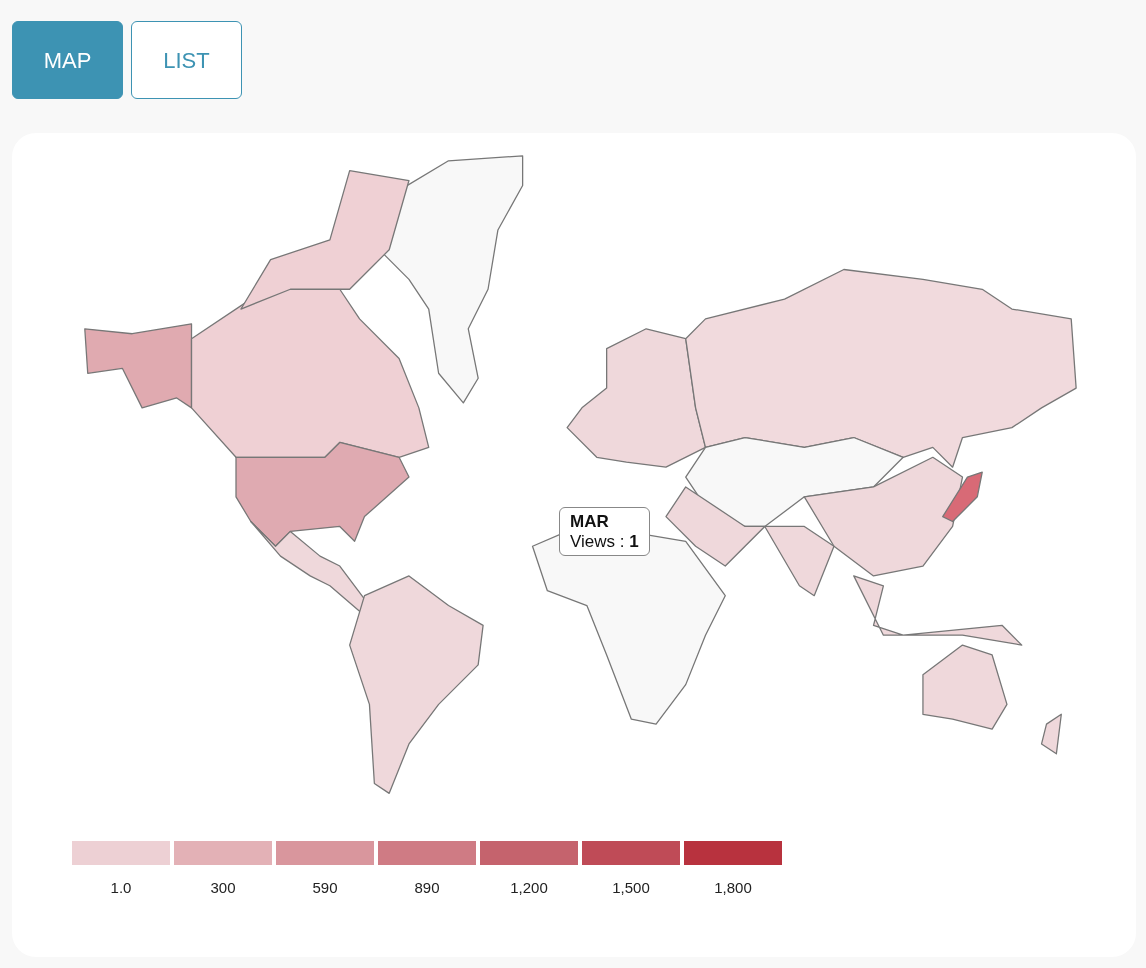 The image size is (1146, 968). What do you see at coordinates (733, 888) in the screenshot?
I see `legend-label: 1,800` at bounding box center [733, 888].